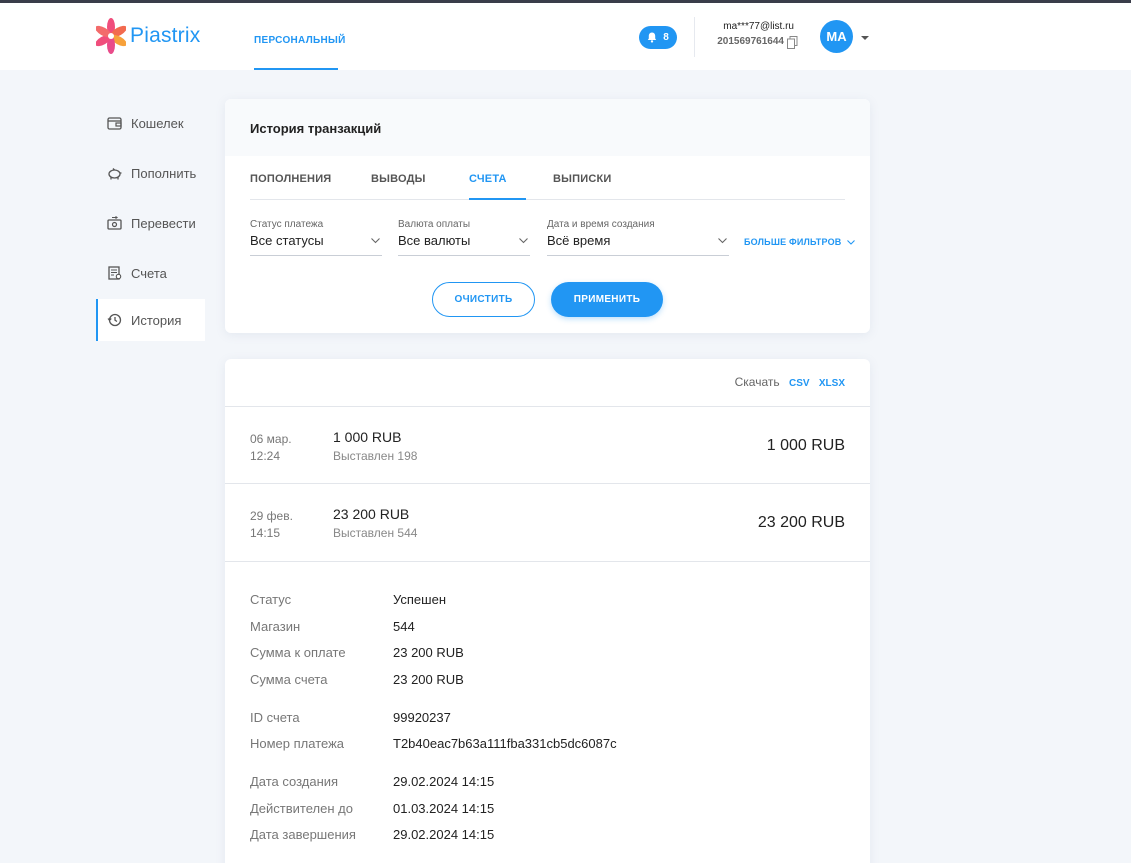 The height and width of the screenshot is (863, 1131). What do you see at coordinates (865, 38) in the screenshot?
I see `account-menu-chevron-icon` at bounding box center [865, 38].